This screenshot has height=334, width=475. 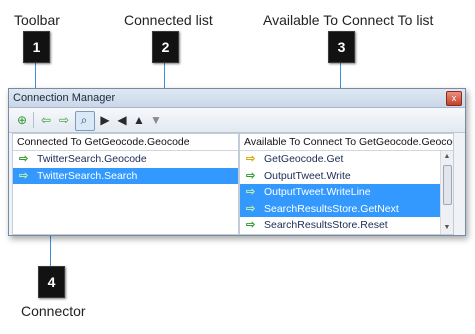 What do you see at coordinates (348, 20) in the screenshot?
I see `available-list-callout-label: Available To Connect To list` at bounding box center [348, 20].